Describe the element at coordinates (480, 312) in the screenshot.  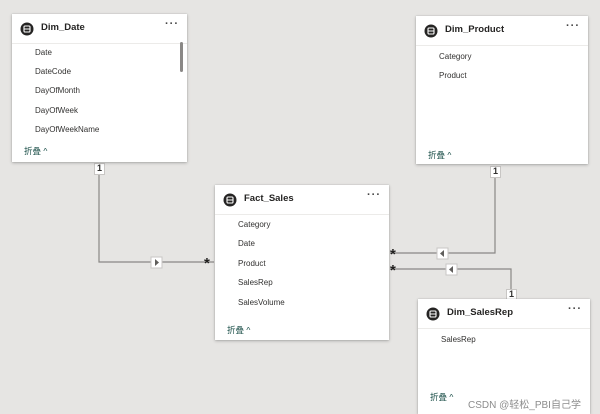
I see `table-title: Dim_SalesRep` at that location.